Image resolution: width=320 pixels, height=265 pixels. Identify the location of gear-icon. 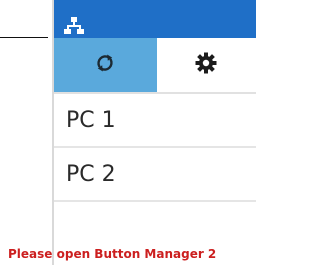
(206, 65).